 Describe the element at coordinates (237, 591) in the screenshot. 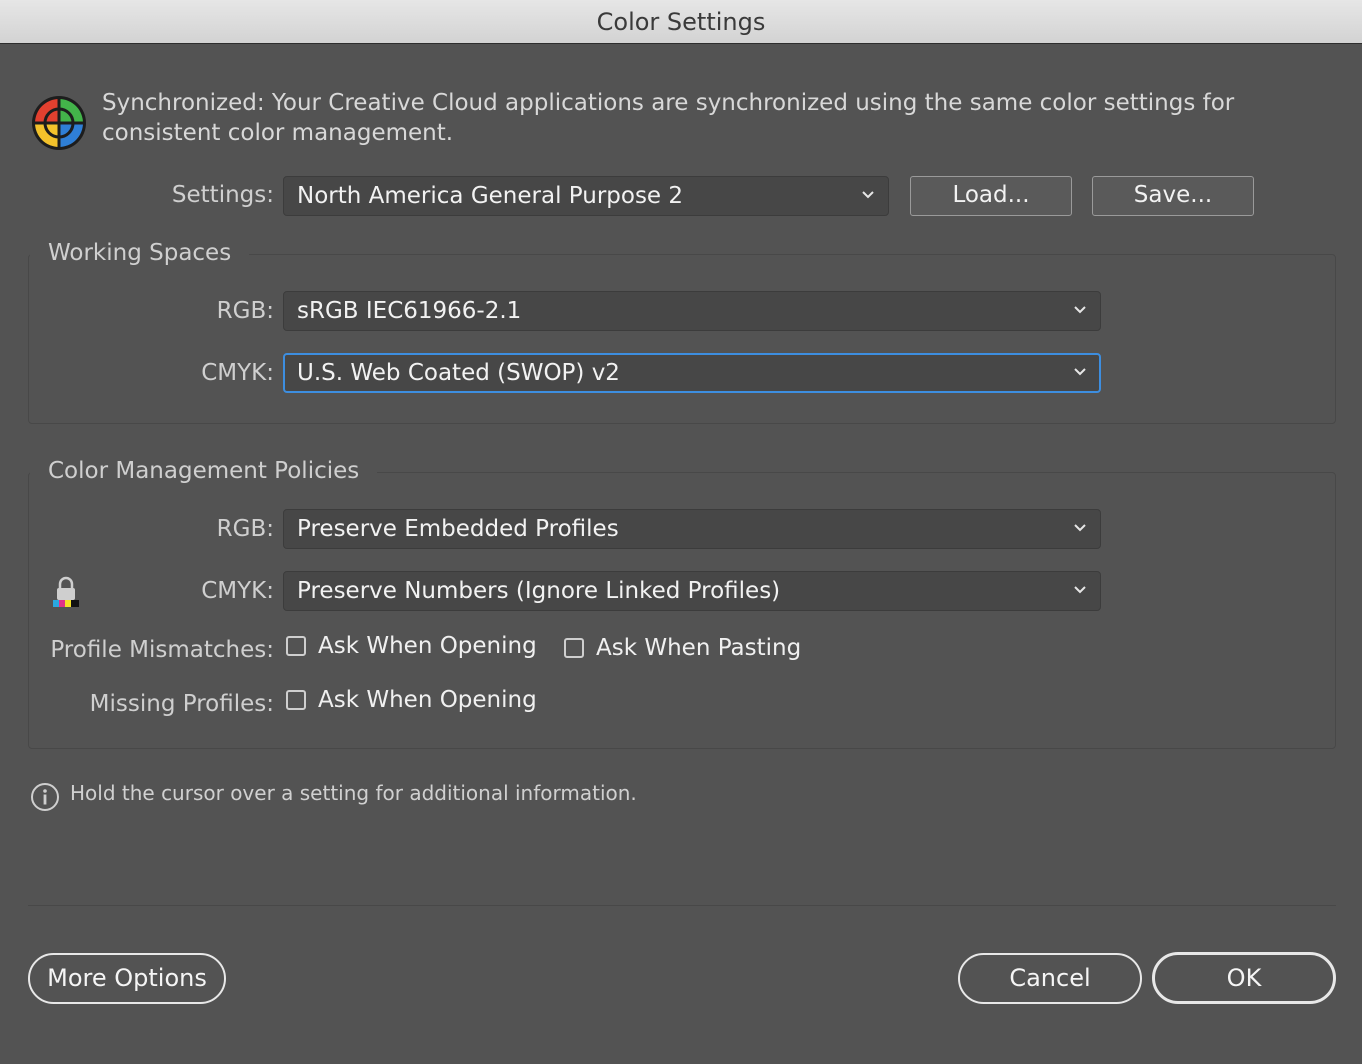

I see `policy-cmyk-label: CMYK:` at that location.